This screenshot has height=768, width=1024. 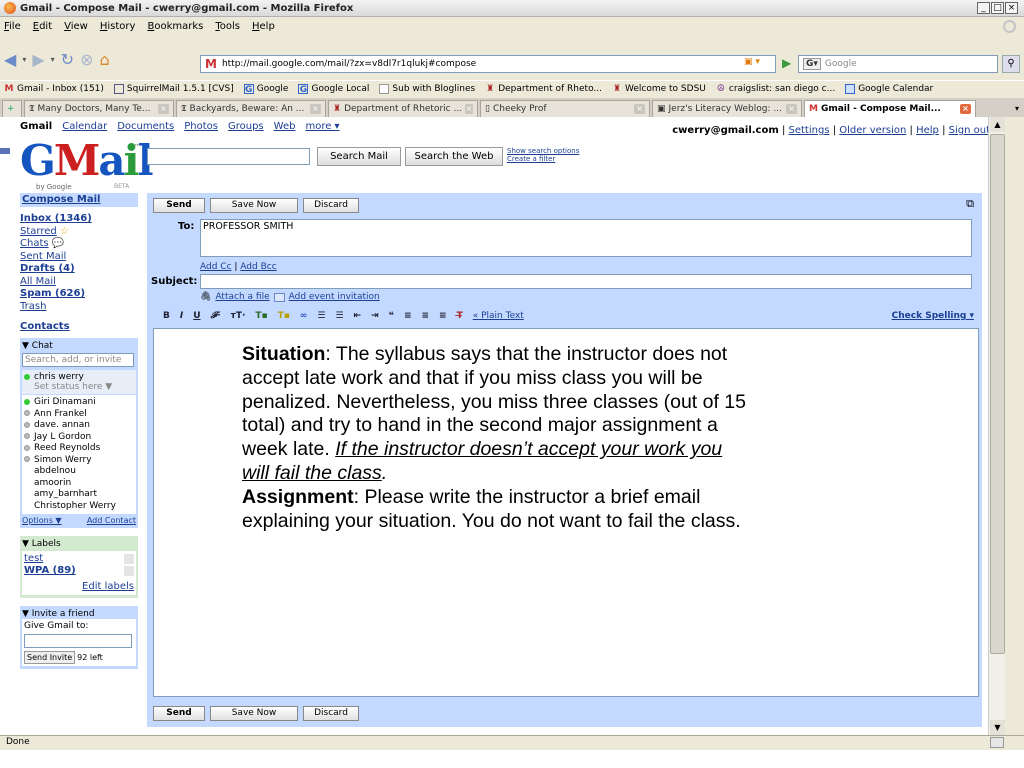 I want to click on attach-file-link: Attach a file, so click(x=242, y=297).